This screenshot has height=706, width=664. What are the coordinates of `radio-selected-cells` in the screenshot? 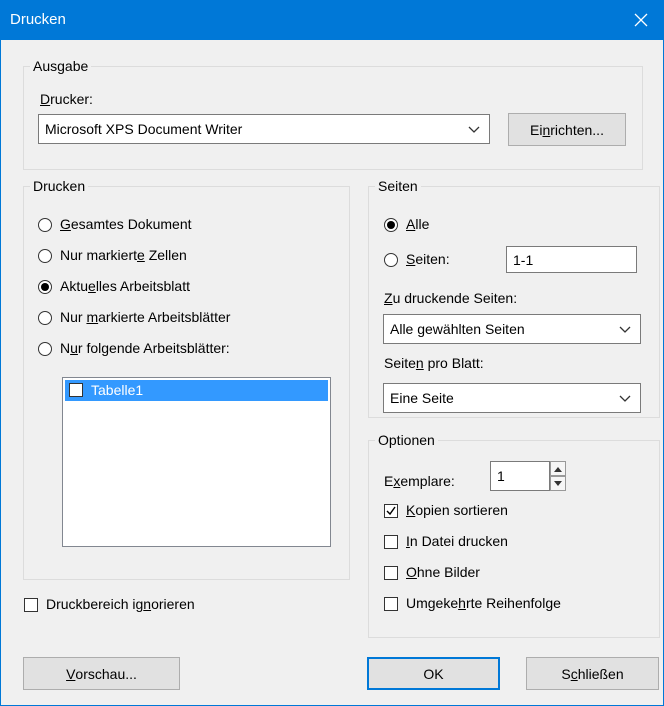 It's located at (45, 256).